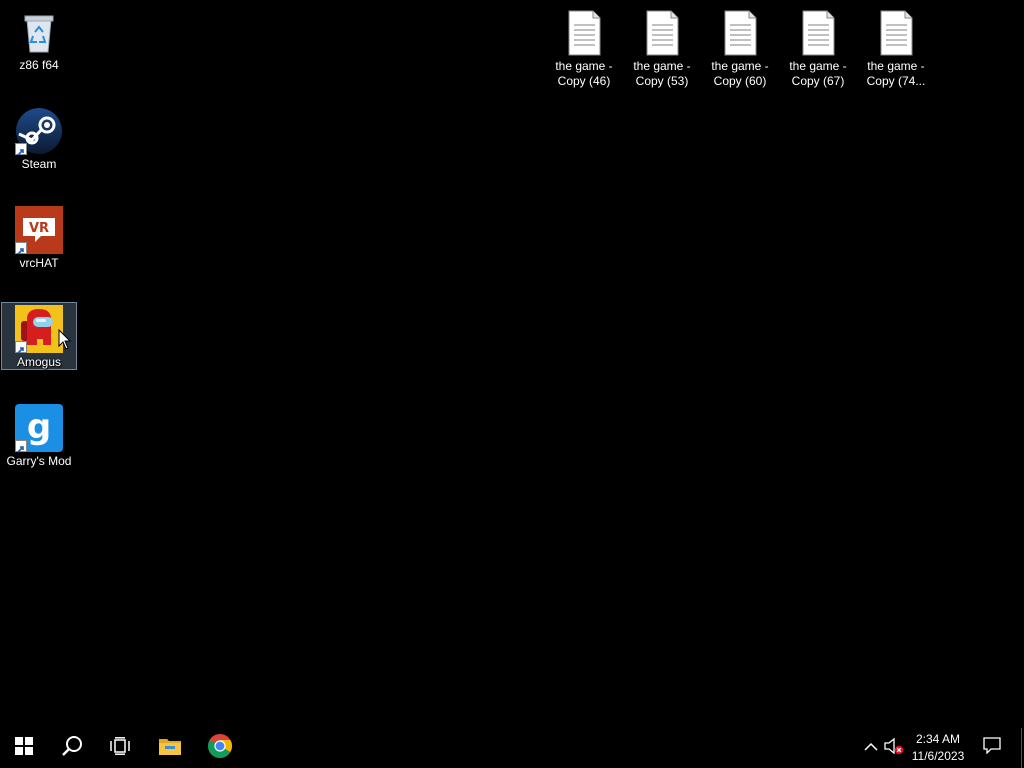 The image size is (1024, 768). I want to click on svg-text: VR, so click(39, 228).